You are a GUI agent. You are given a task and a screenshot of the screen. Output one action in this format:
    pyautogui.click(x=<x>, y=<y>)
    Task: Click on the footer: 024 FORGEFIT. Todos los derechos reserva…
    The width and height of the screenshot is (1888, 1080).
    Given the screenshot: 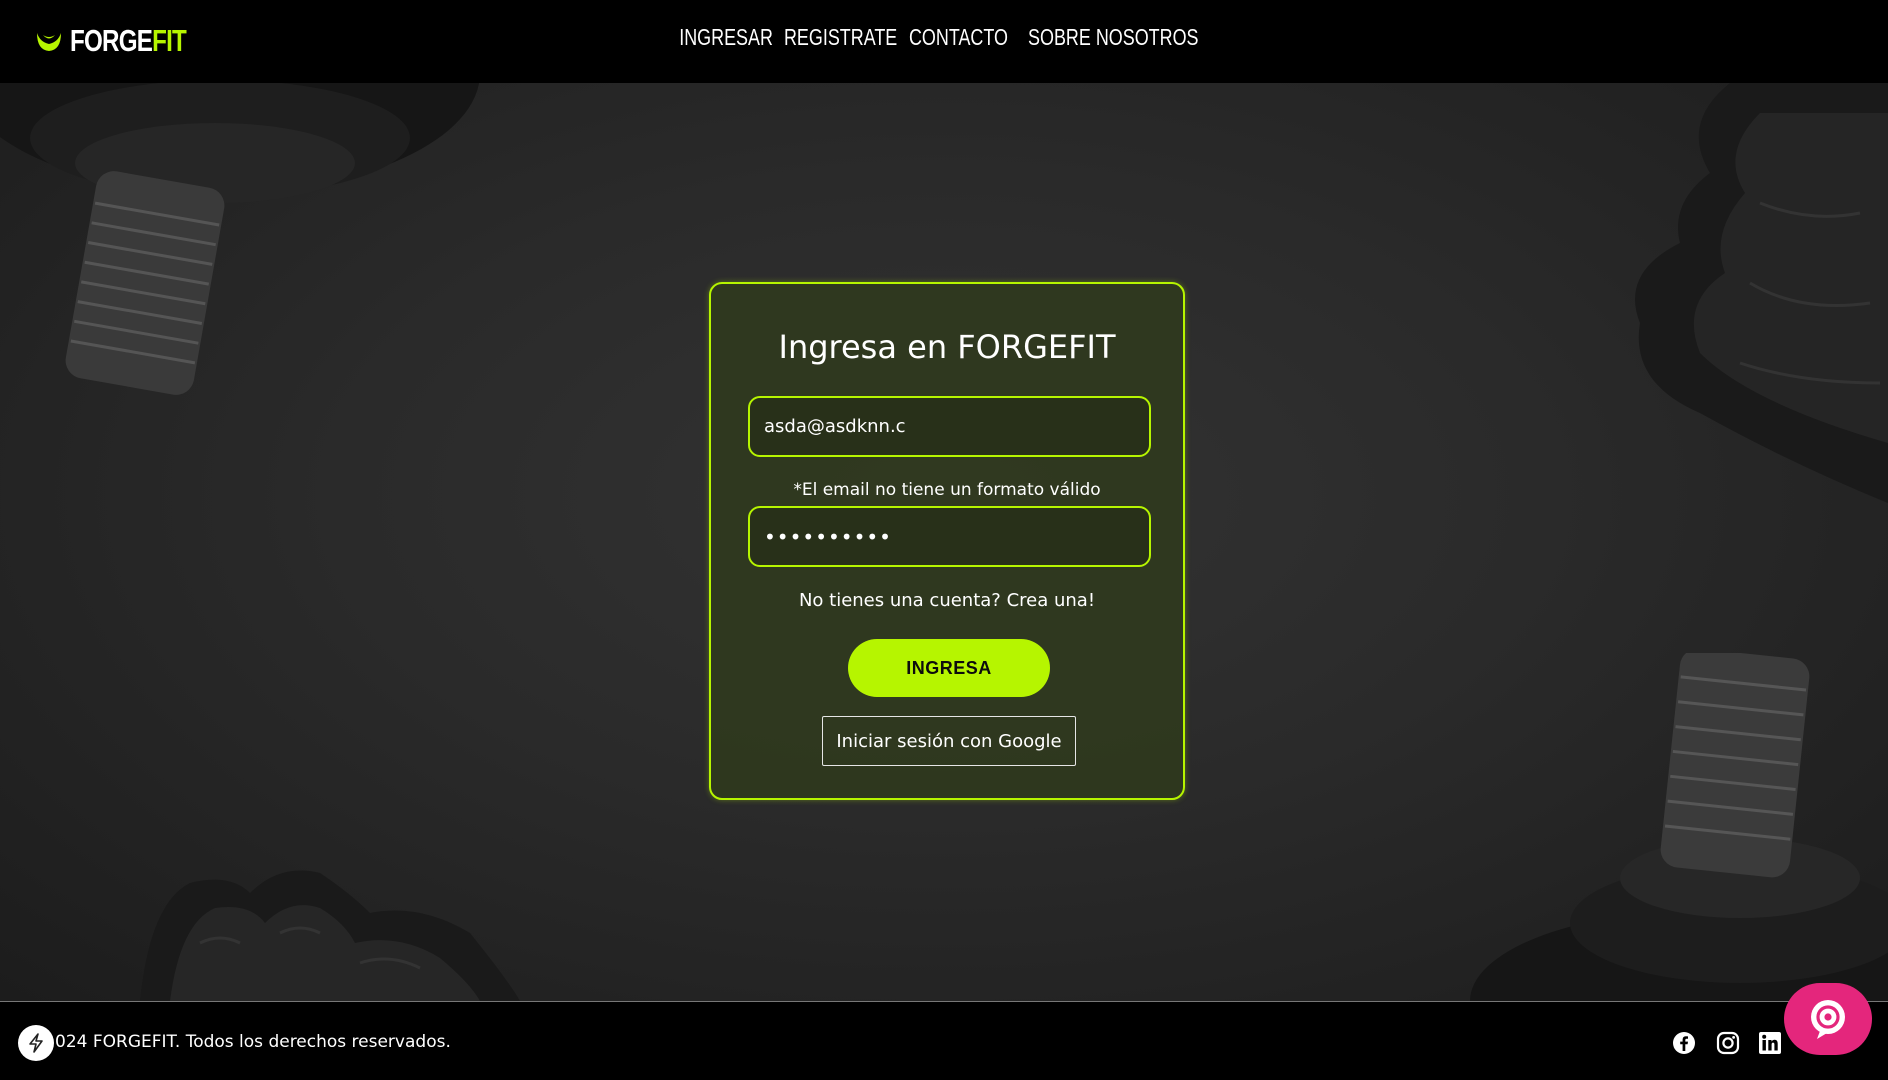 What is the action you would take?
    pyautogui.click(x=944, y=1040)
    